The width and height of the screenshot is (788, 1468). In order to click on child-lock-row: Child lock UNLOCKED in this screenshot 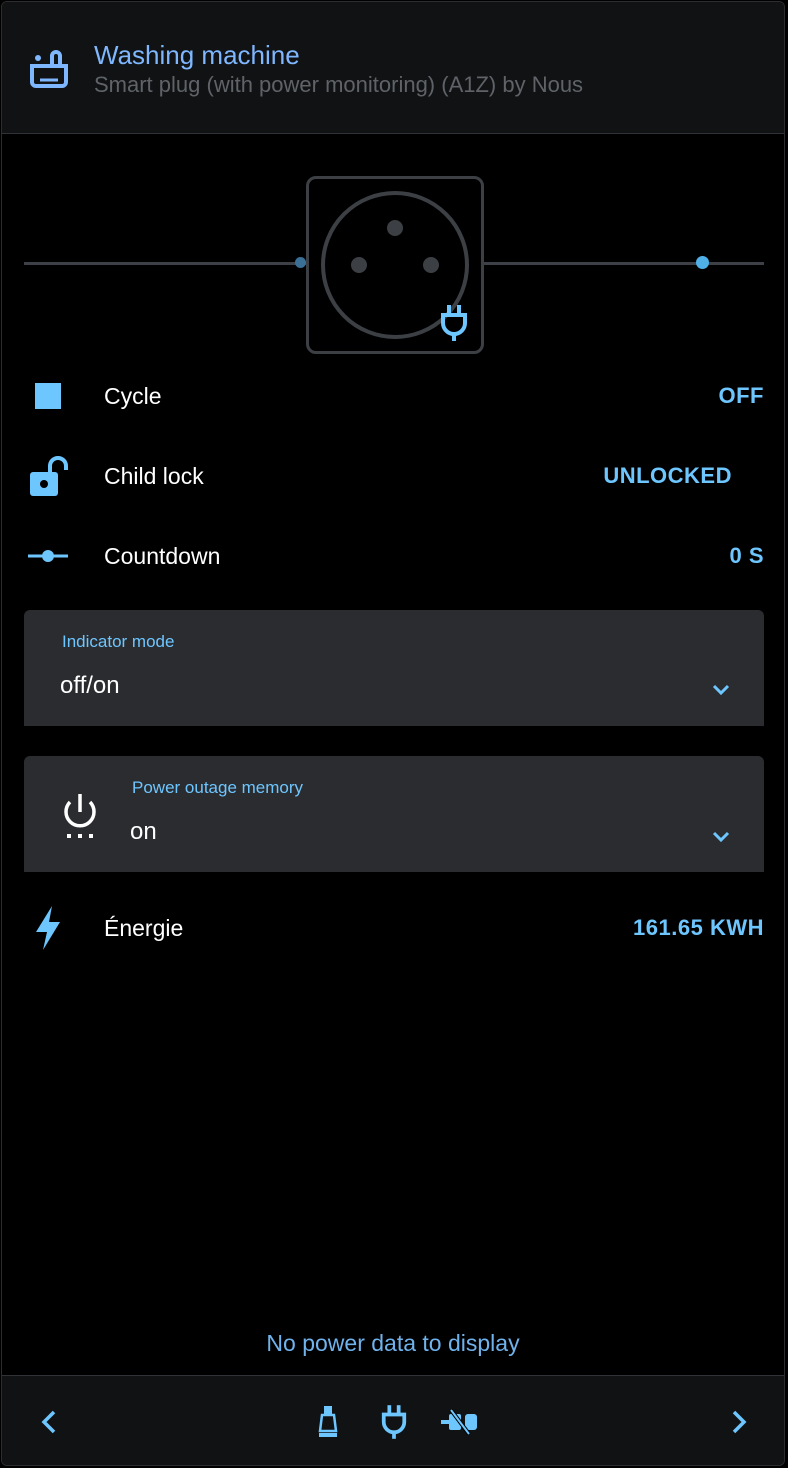, I will do `click(393, 476)`.